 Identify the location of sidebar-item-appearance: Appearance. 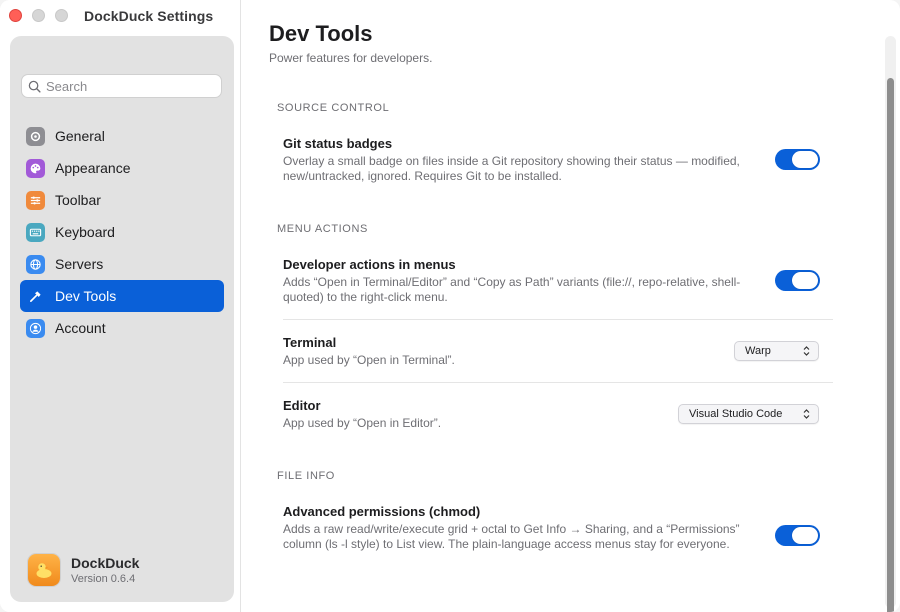
(122, 168).